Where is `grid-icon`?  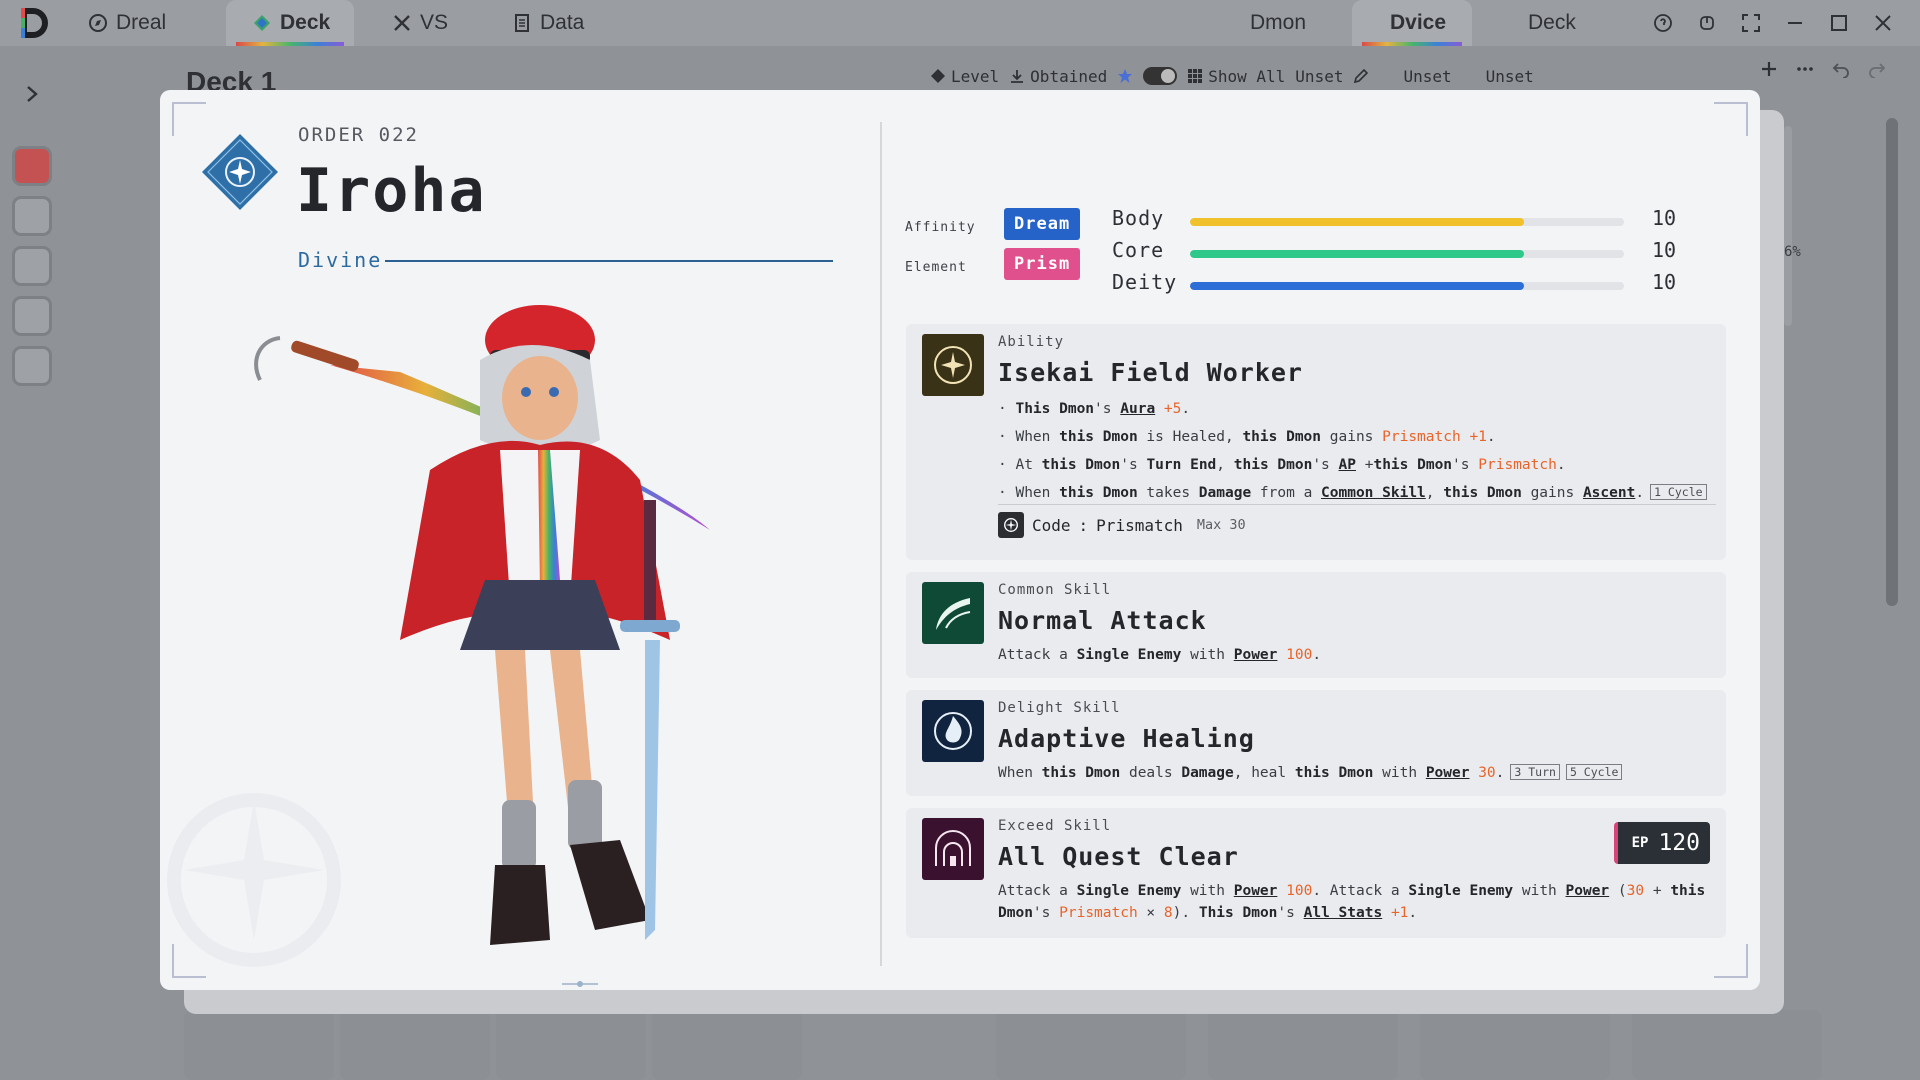 grid-icon is located at coordinates (1195, 76).